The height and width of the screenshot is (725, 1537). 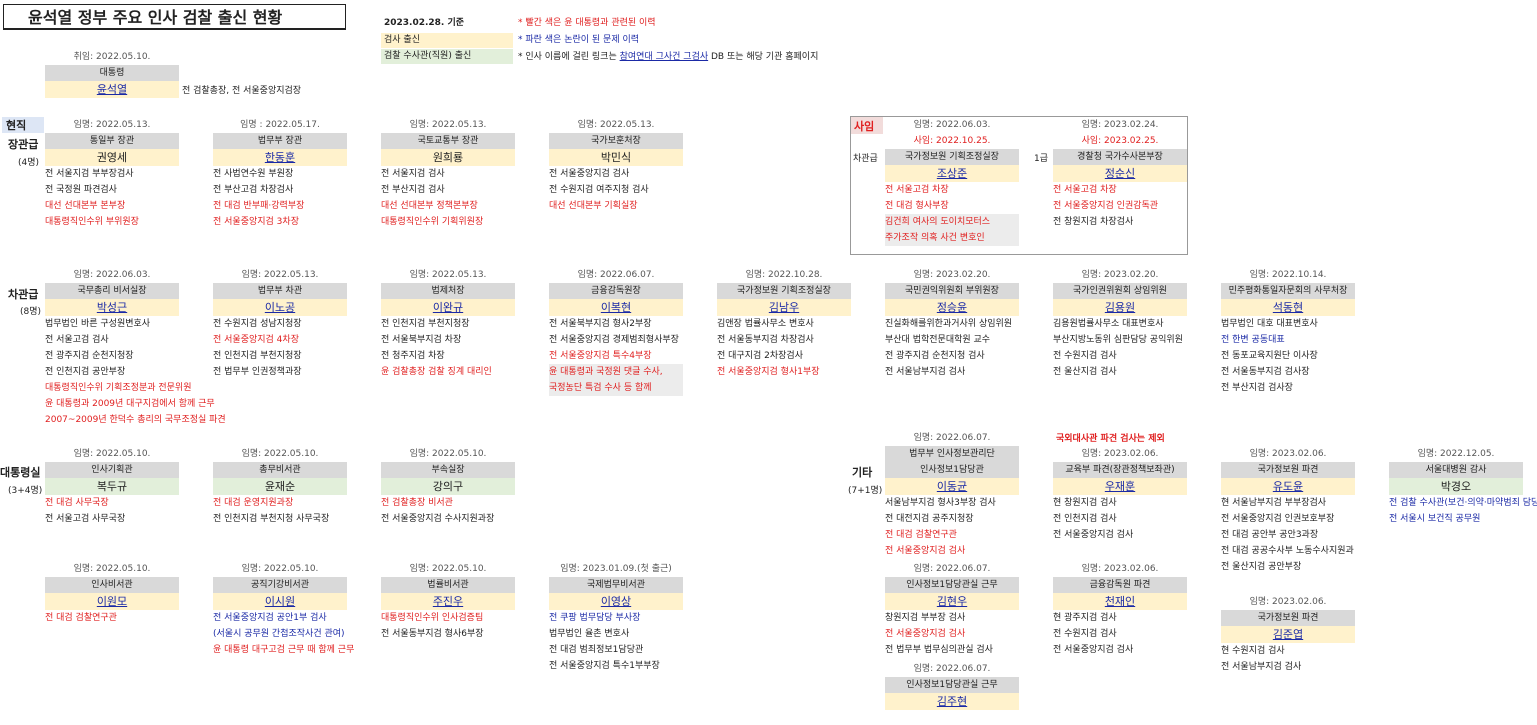 I want to click on career-item: 전 동포교육지원단 이사장, so click(x=1269, y=356).